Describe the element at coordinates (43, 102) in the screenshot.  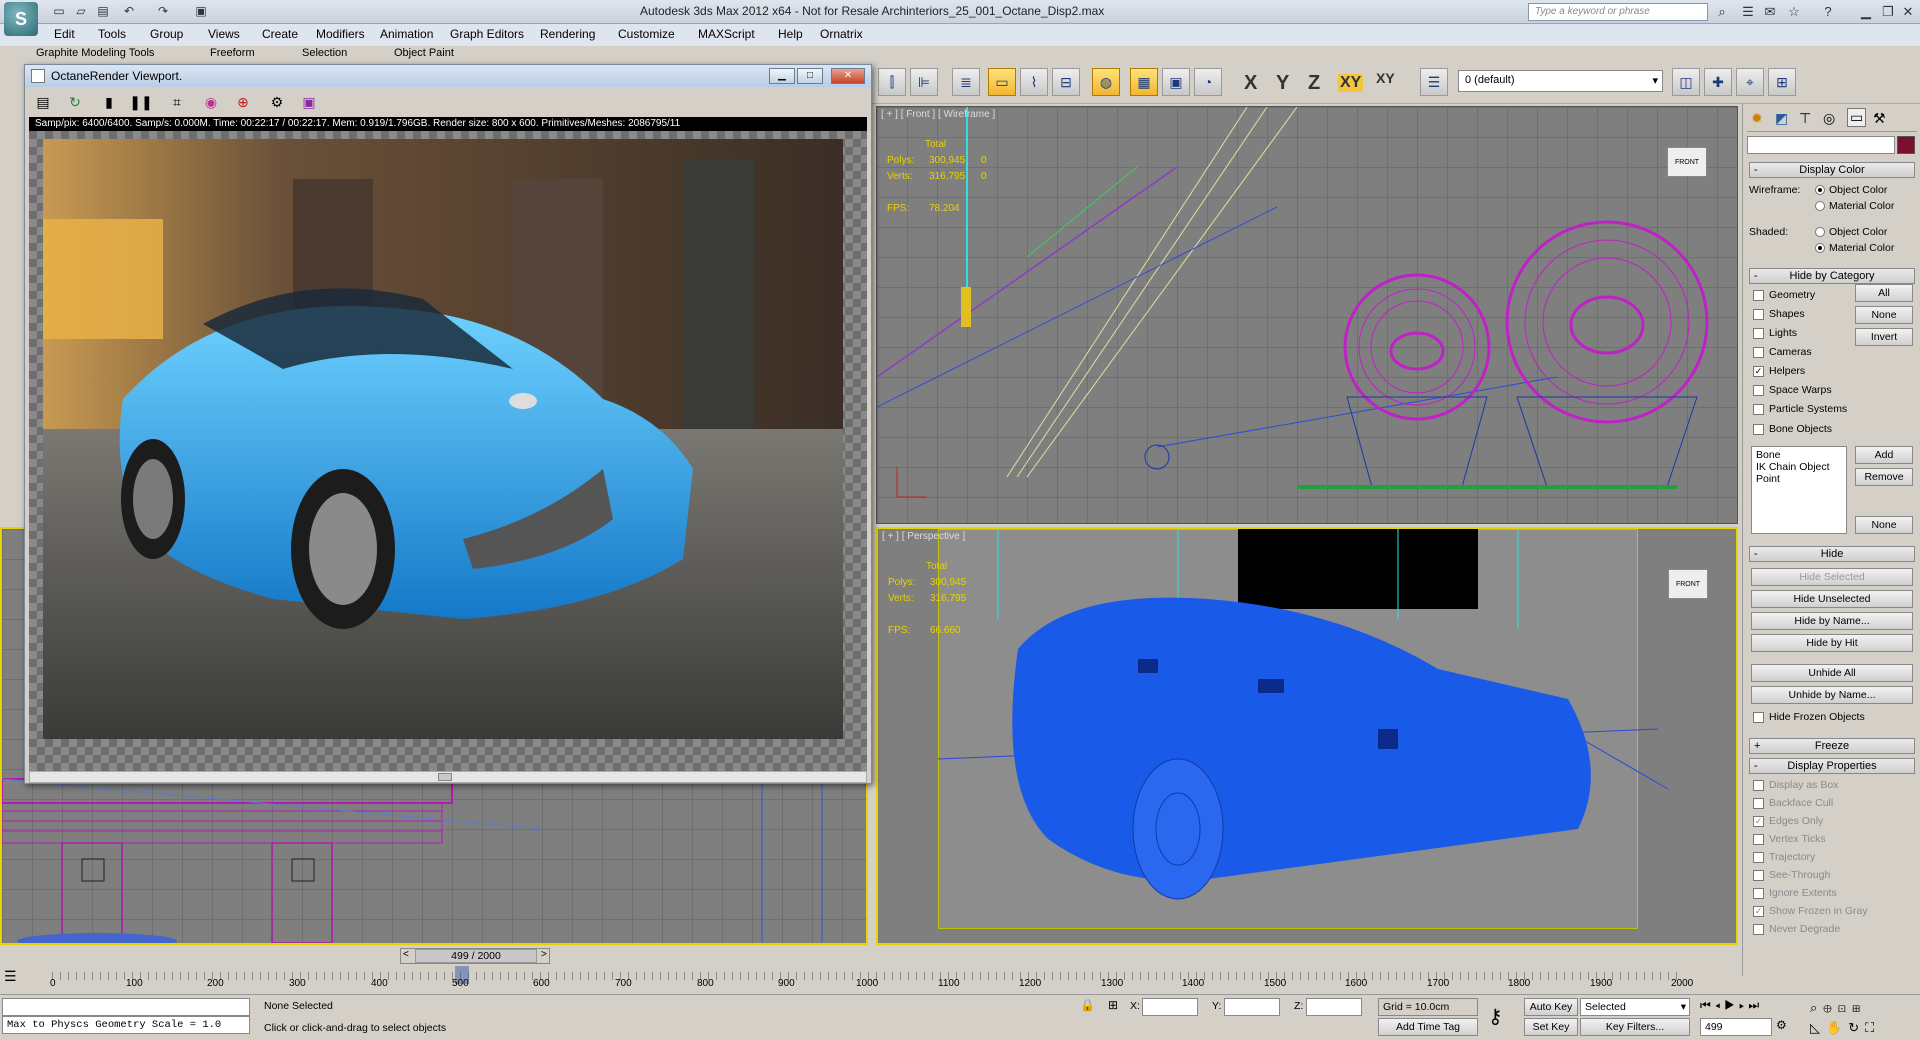
I see `save-image-icon: ▤` at that location.